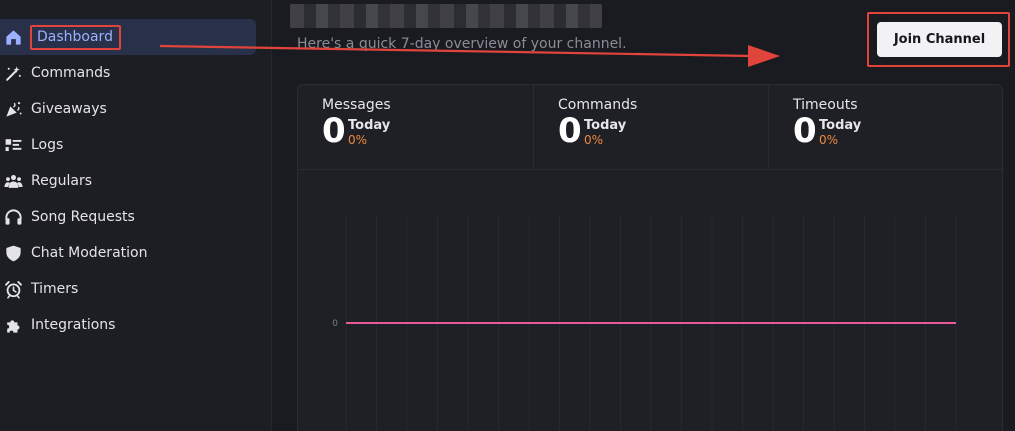 This screenshot has width=1015, height=431. I want to click on magic-wand-icon, so click(13, 73).